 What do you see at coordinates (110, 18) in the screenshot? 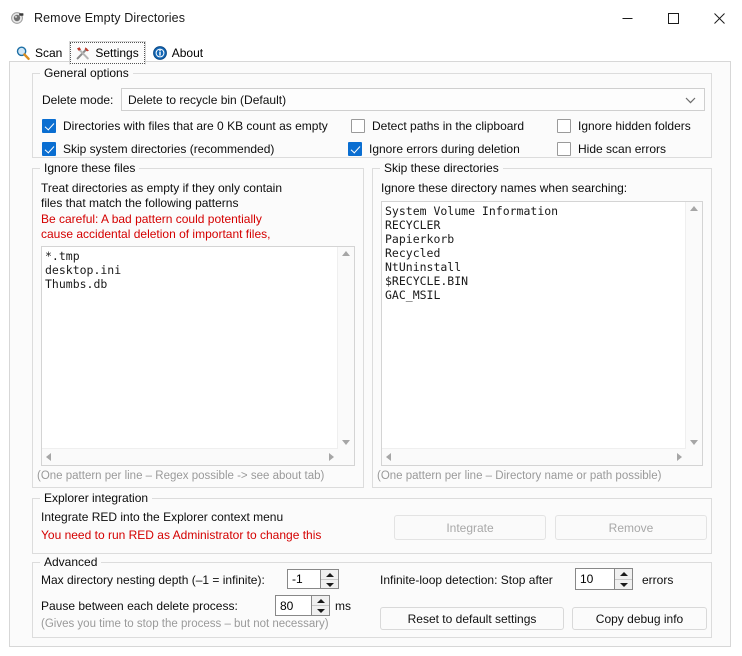
I see `window-title: Remove Empty Directories` at bounding box center [110, 18].